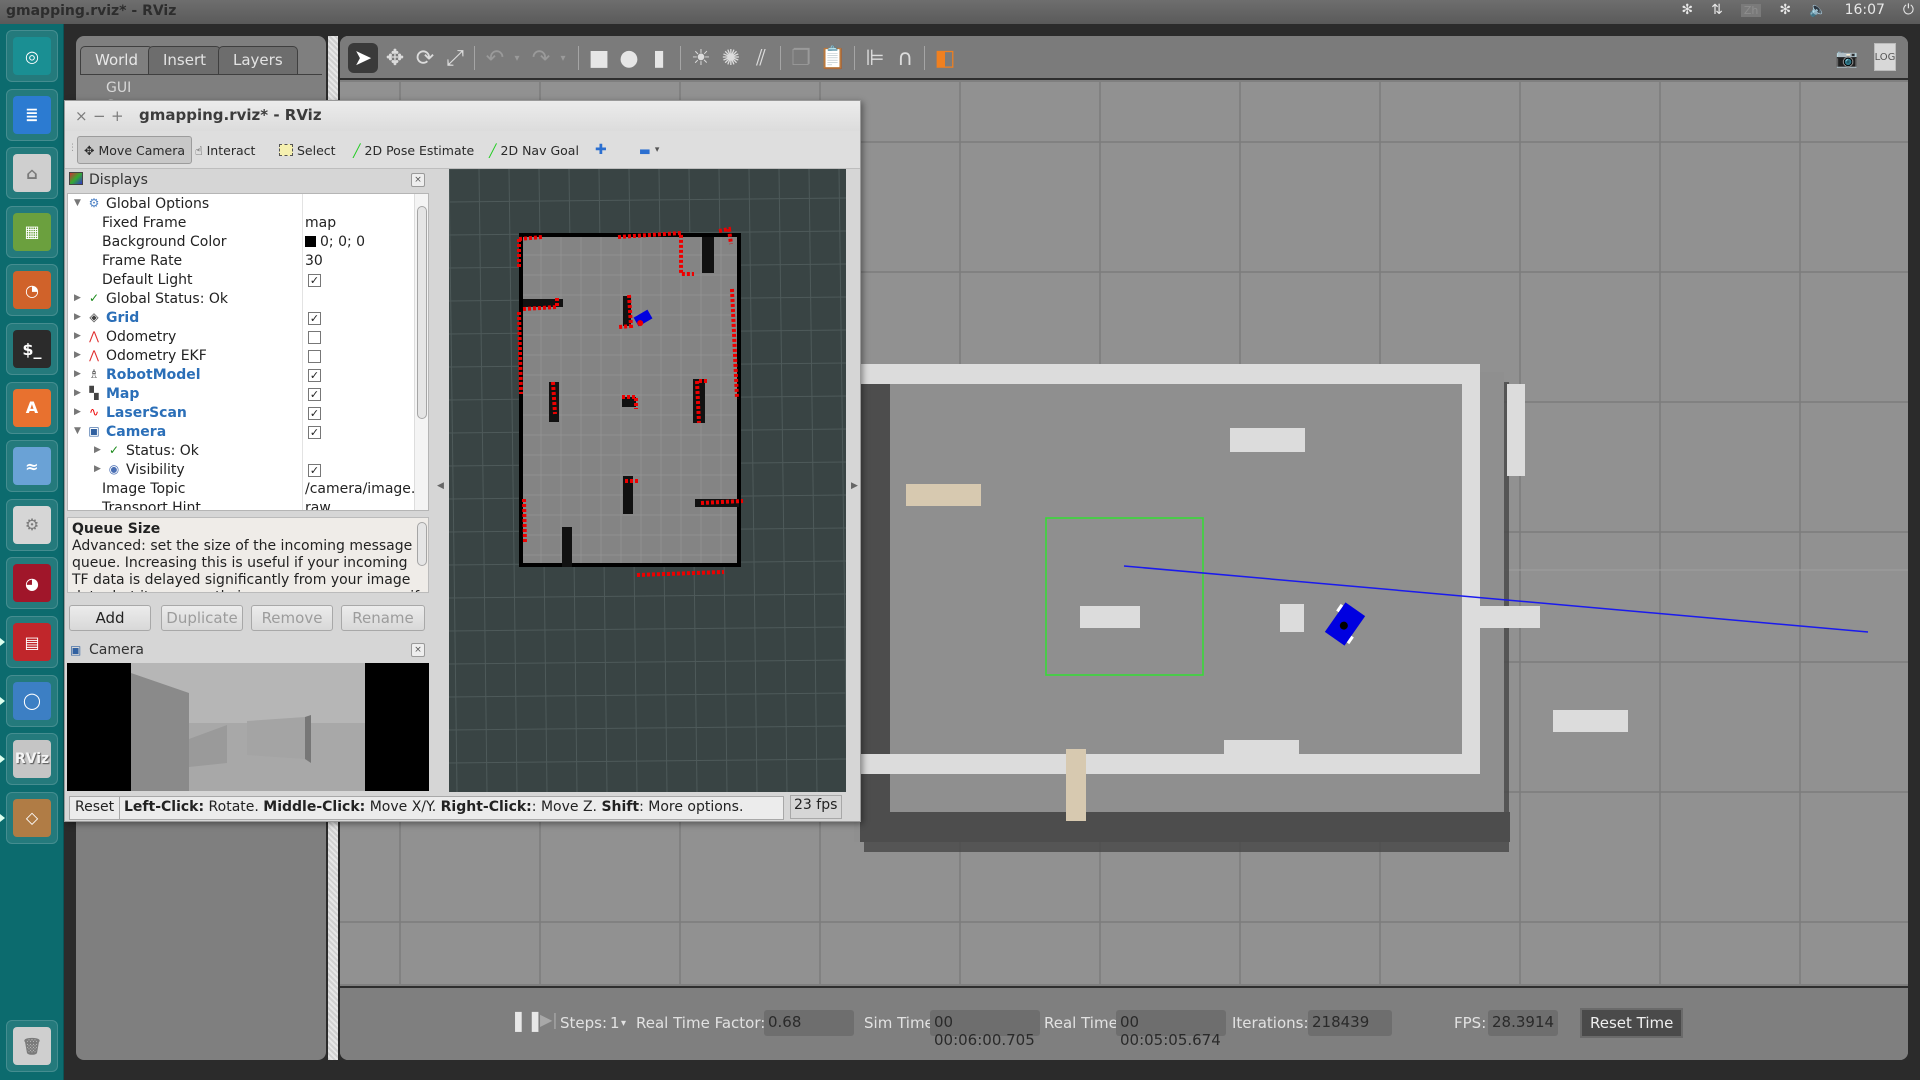  I want to click on display-row-odometry: ▶ ⋀ Odometry, so click(240, 337).